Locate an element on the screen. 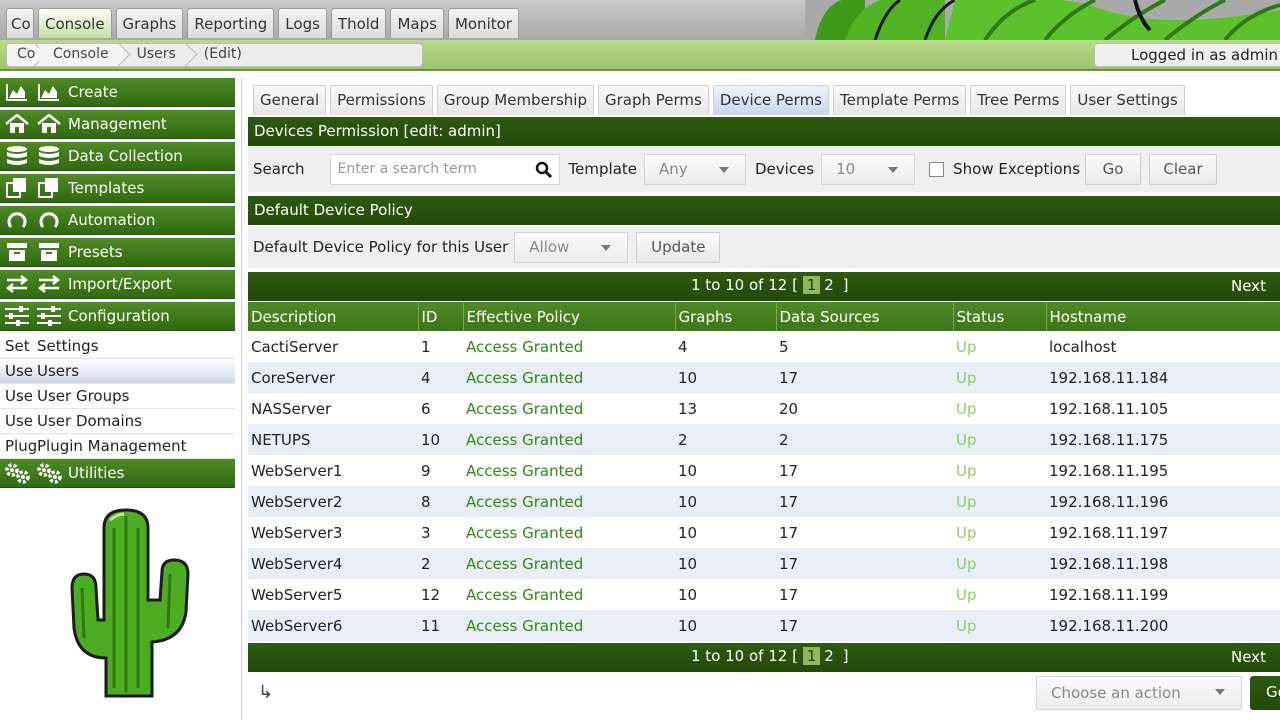 This screenshot has height=720, width=1280. table-row: CactiServer 1 Access Granted 4 5 Up localhost is located at coordinates (764, 346).